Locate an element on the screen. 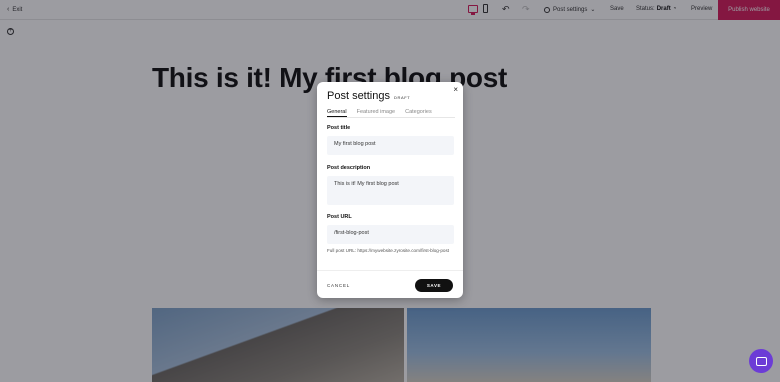 Image resolution: width=780 pixels, height=382 pixels. save-button-label: SAVE is located at coordinates (434, 285).